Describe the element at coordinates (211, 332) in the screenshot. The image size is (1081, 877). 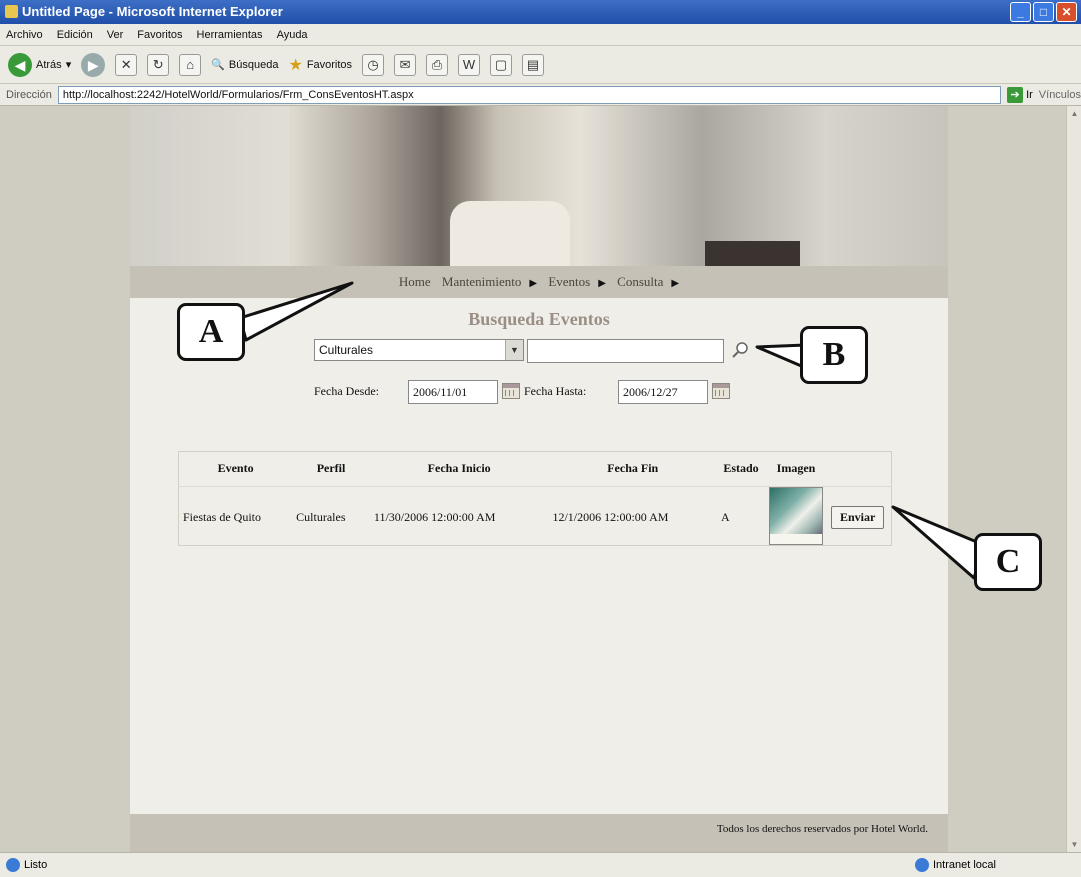
I see `callout-a: A` at that location.